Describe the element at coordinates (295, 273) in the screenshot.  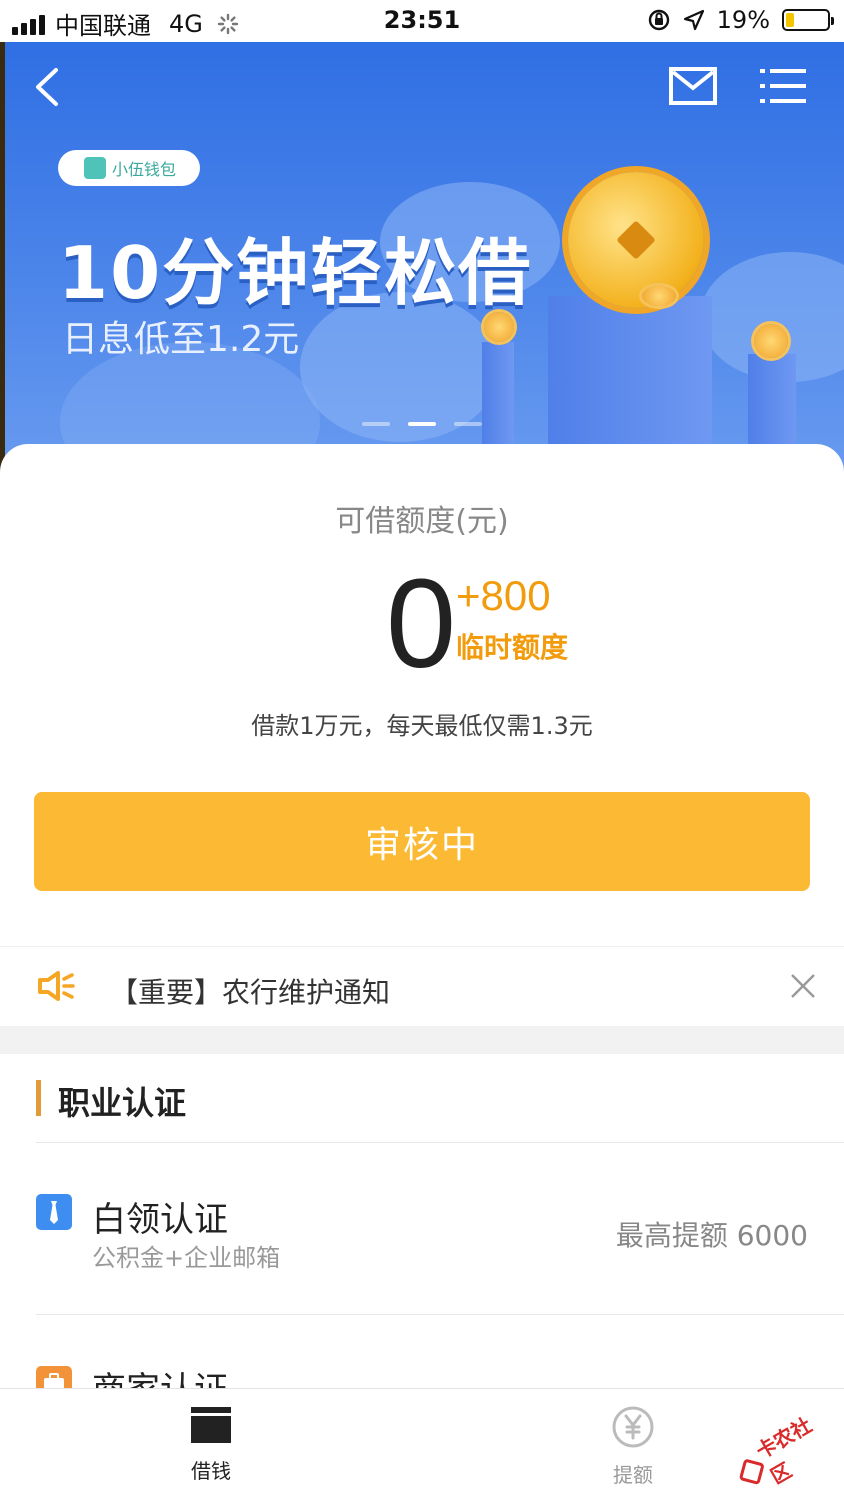
I see `banner-headline: 10分钟轻松借` at that location.